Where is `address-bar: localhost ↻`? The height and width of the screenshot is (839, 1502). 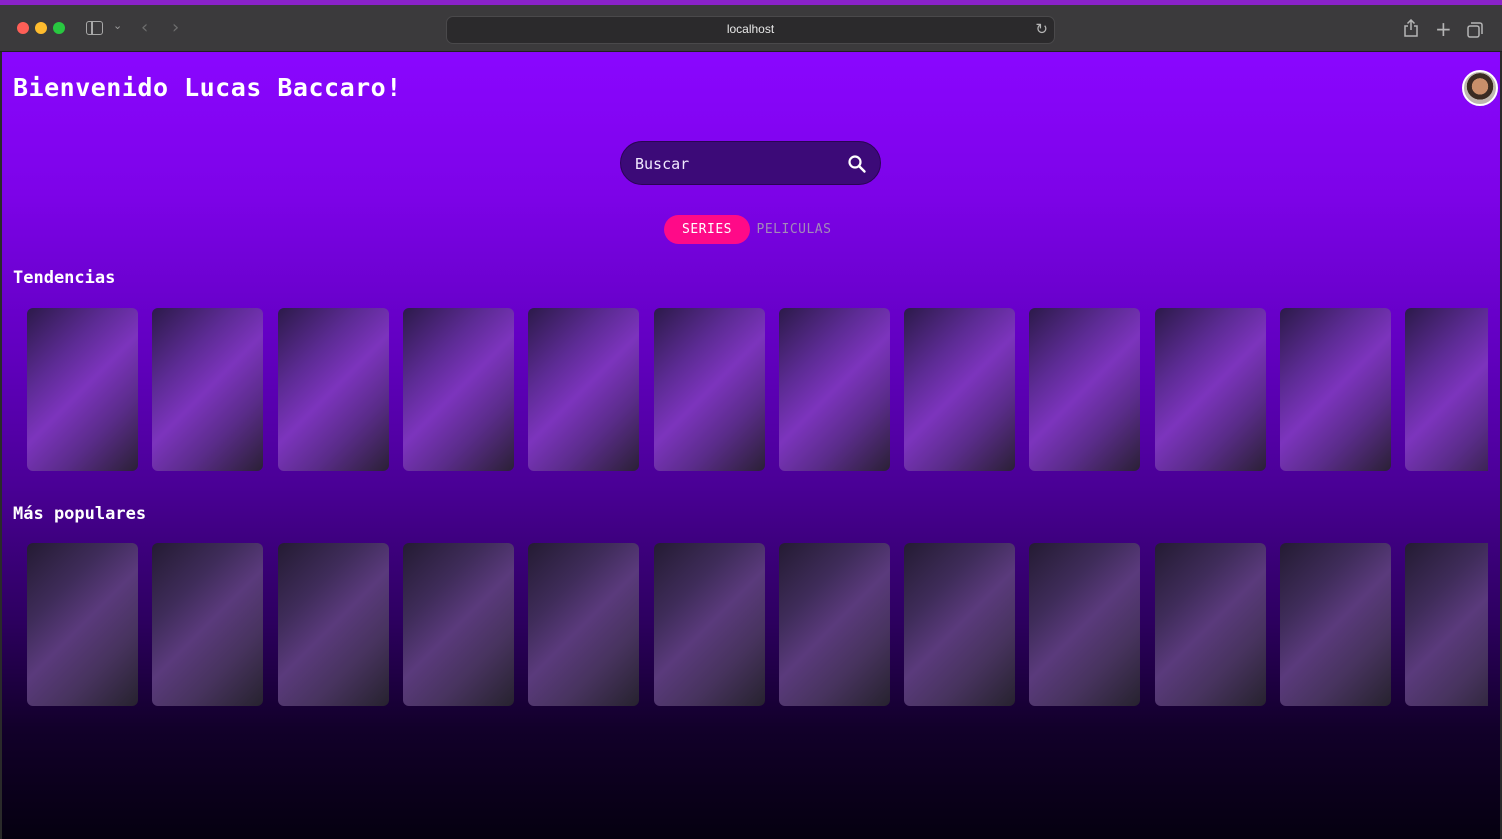
address-bar: localhost ↻ is located at coordinates (750, 30).